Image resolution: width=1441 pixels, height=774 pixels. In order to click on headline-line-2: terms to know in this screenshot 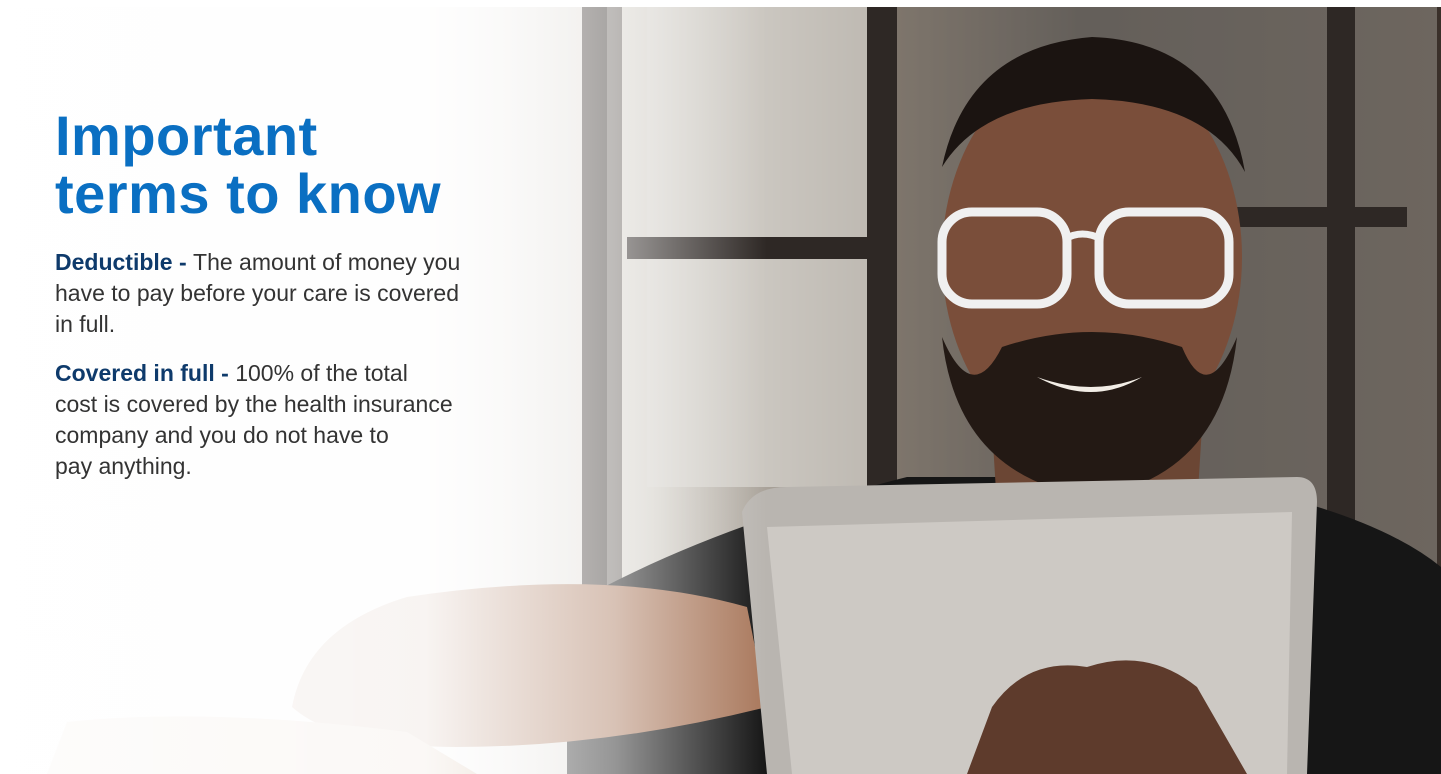, I will do `click(248, 193)`.